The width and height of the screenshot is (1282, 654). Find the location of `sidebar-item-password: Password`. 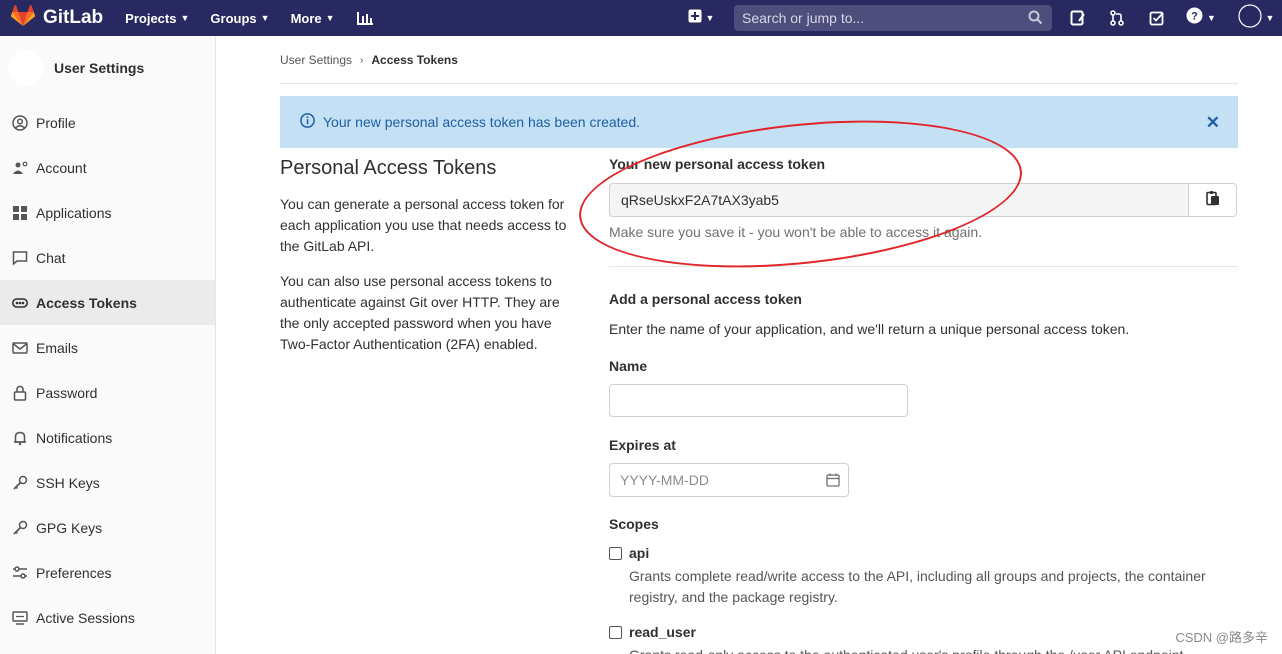

sidebar-item-password: Password is located at coordinates (107, 392).